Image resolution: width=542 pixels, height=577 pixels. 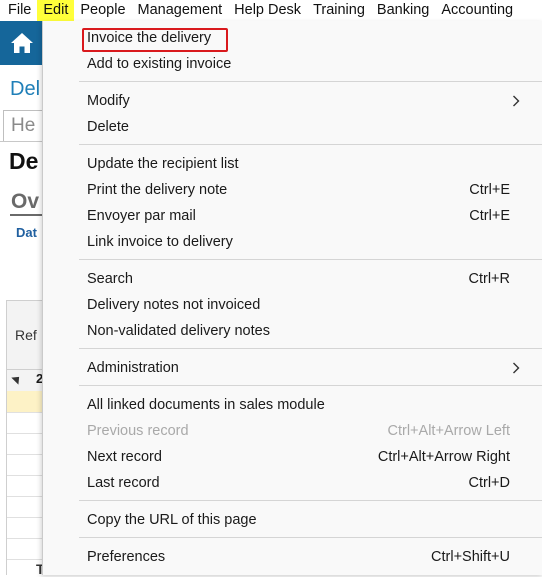 What do you see at coordinates (292, 242) in the screenshot?
I see `menu-item-link-invoice: Link invoice to delivery` at bounding box center [292, 242].